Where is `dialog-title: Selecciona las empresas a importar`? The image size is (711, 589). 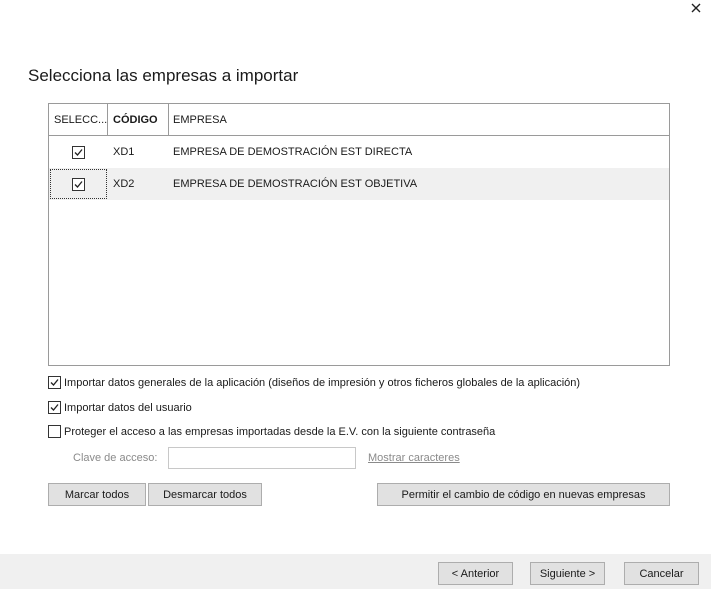
dialog-title: Selecciona las empresas a importar is located at coordinates (163, 75).